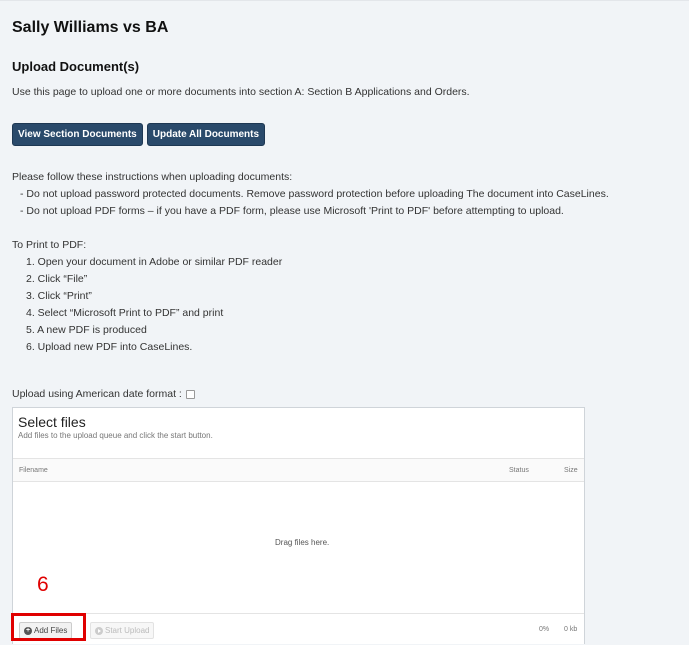 The width and height of the screenshot is (689, 645). Describe the element at coordinates (571, 470) in the screenshot. I see `column-size: Size` at that location.